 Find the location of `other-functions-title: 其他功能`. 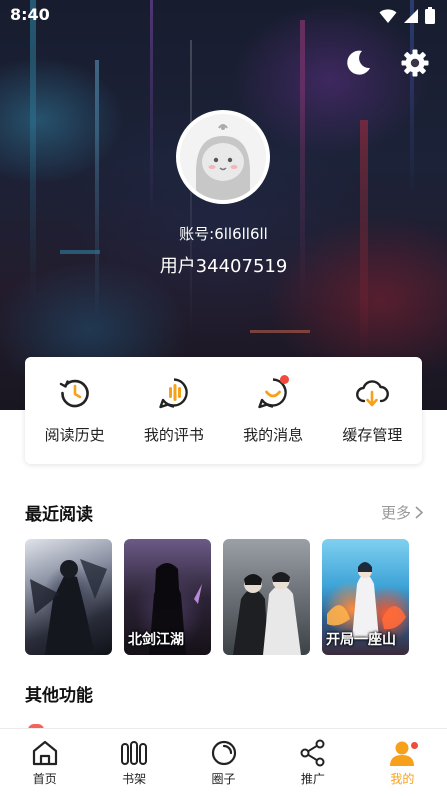

other-functions-title: 其他功能 is located at coordinates (59, 696).